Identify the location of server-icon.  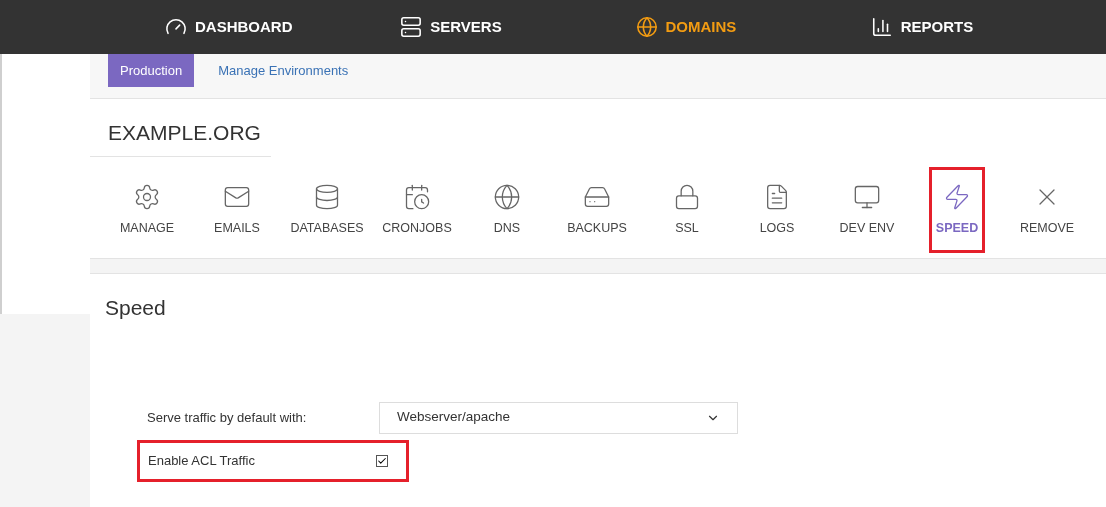
(411, 27).